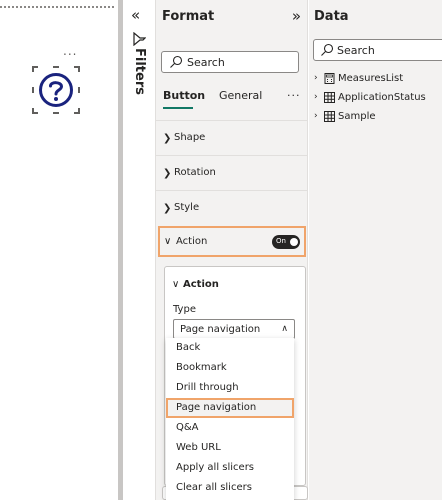 This screenshot has height=500, width=442. I want to click on data-search-input: Search, so click(377, 50).